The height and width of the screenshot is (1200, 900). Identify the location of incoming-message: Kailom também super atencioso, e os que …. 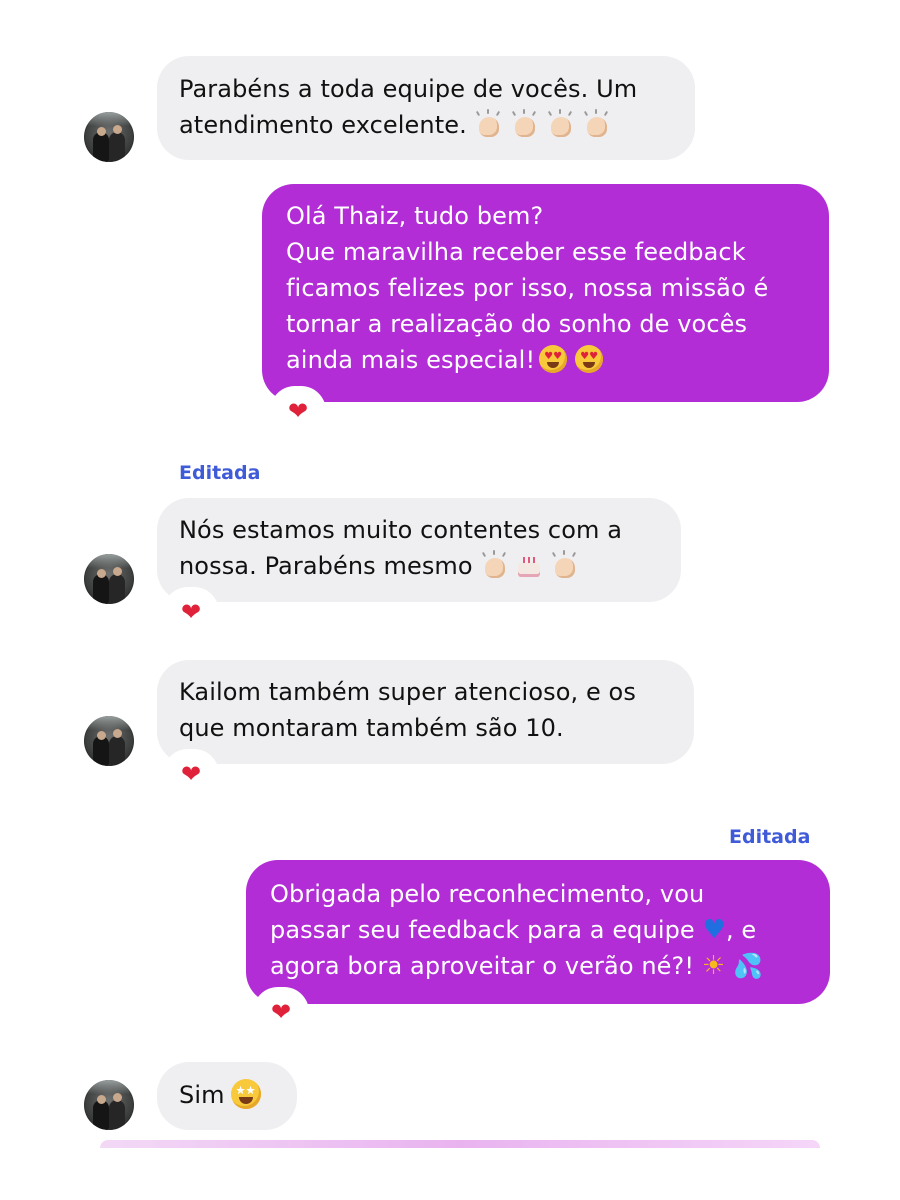
(425, 712).